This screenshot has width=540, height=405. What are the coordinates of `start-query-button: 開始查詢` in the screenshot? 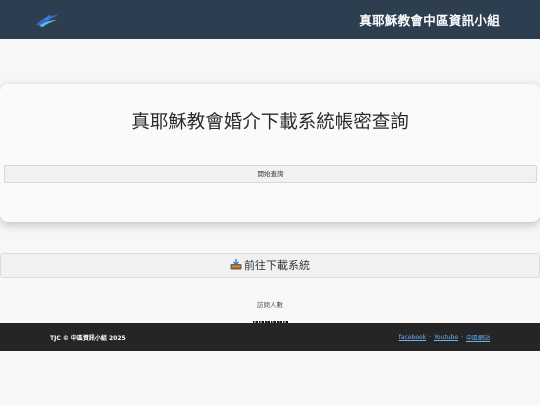 It's located at (270, 174).